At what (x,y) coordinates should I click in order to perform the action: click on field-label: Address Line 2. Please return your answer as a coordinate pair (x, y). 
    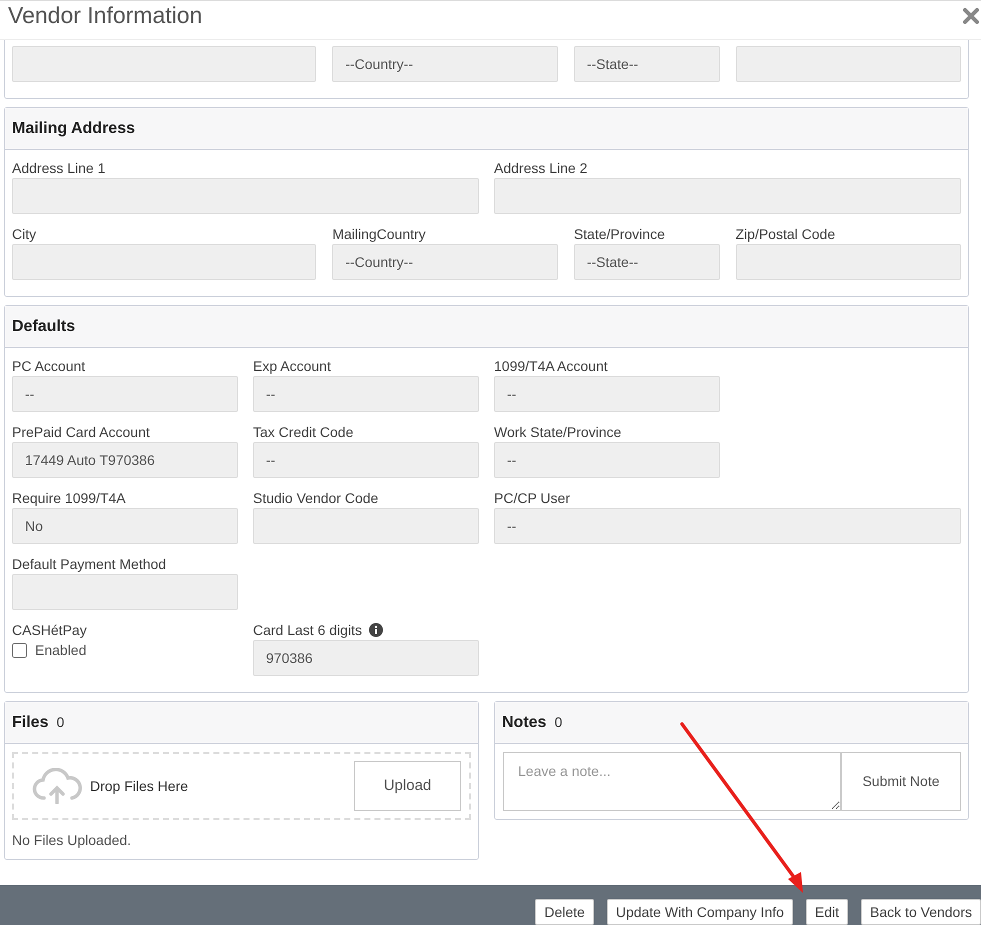
    Looking at the image, I should click on (541, 168).